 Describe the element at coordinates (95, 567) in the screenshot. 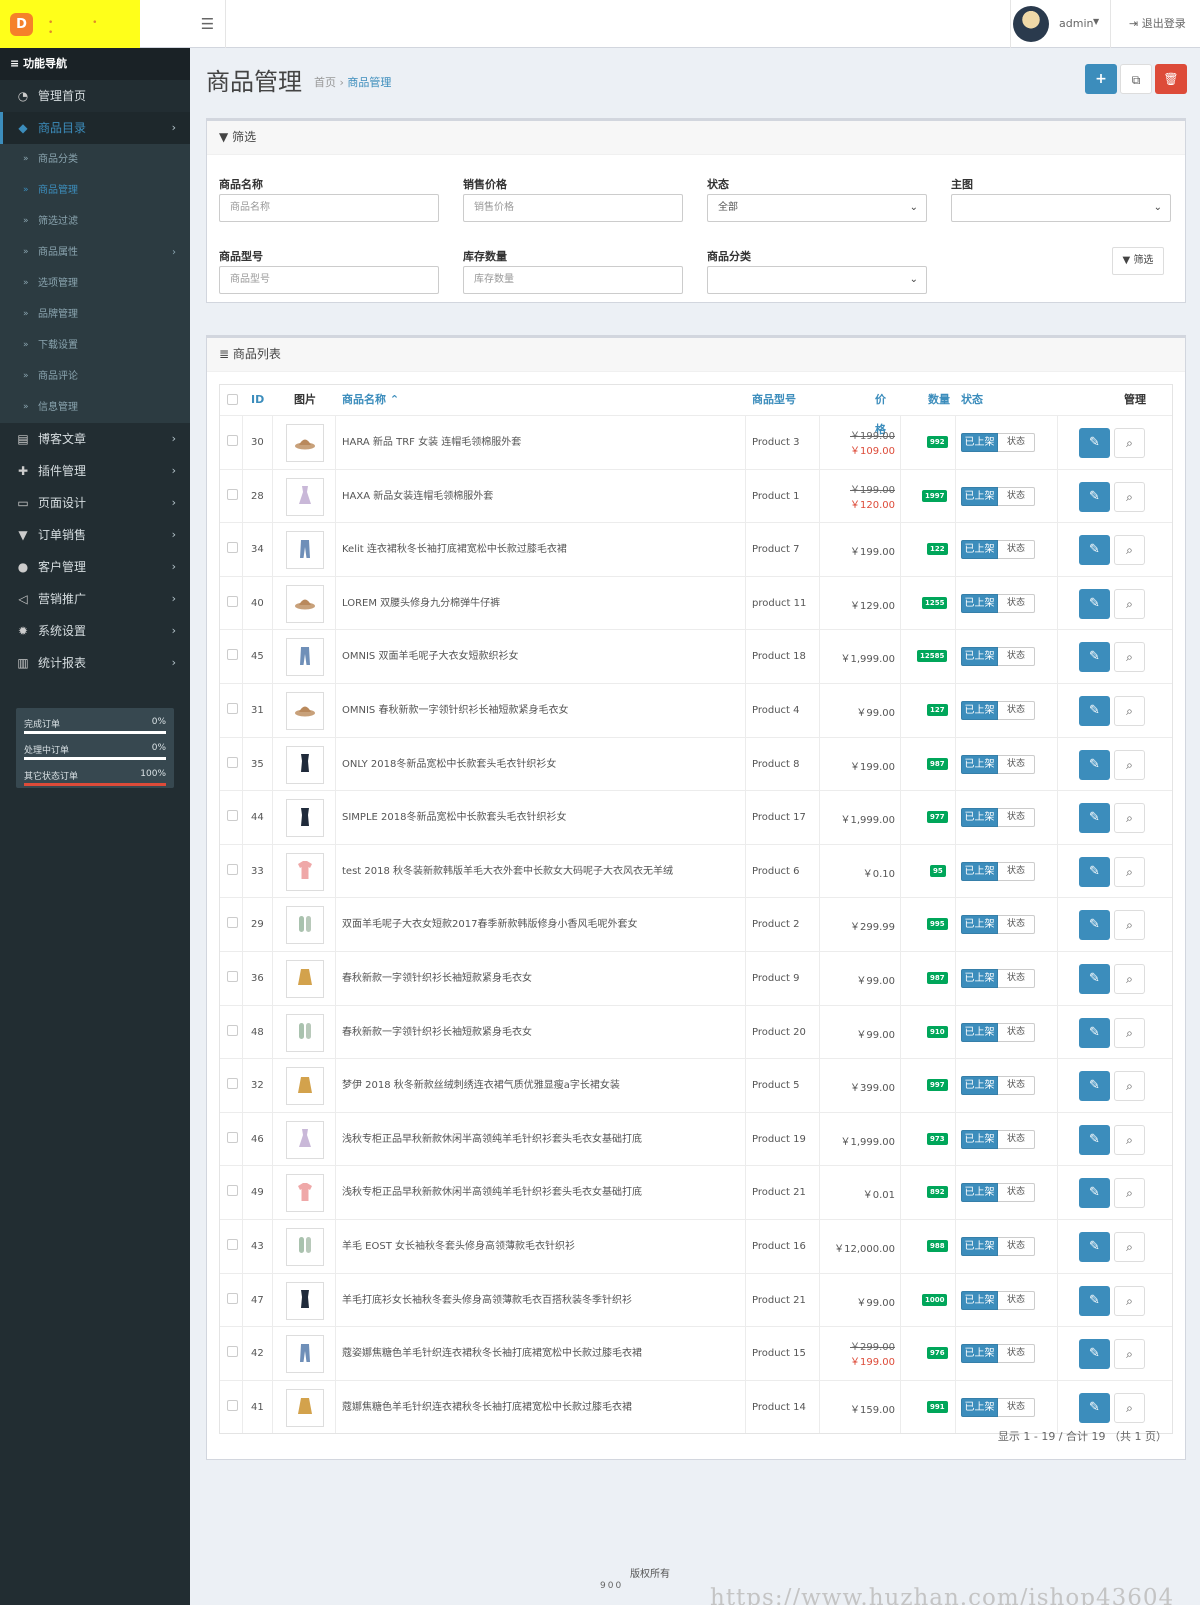

I see `sidebar-item: ● 客户管理 ›` at that location.